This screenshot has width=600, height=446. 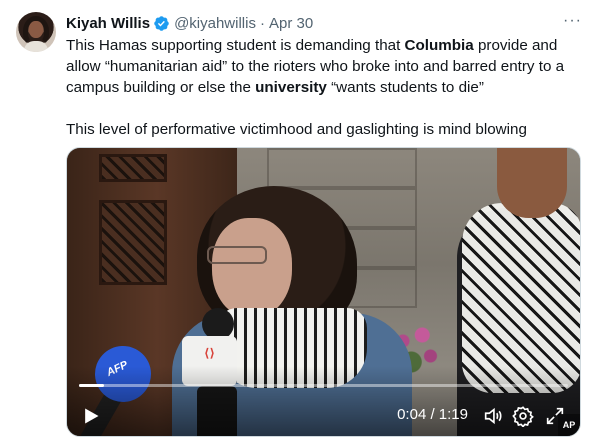 I want to click on play-icon, so click(x=91, y=416).